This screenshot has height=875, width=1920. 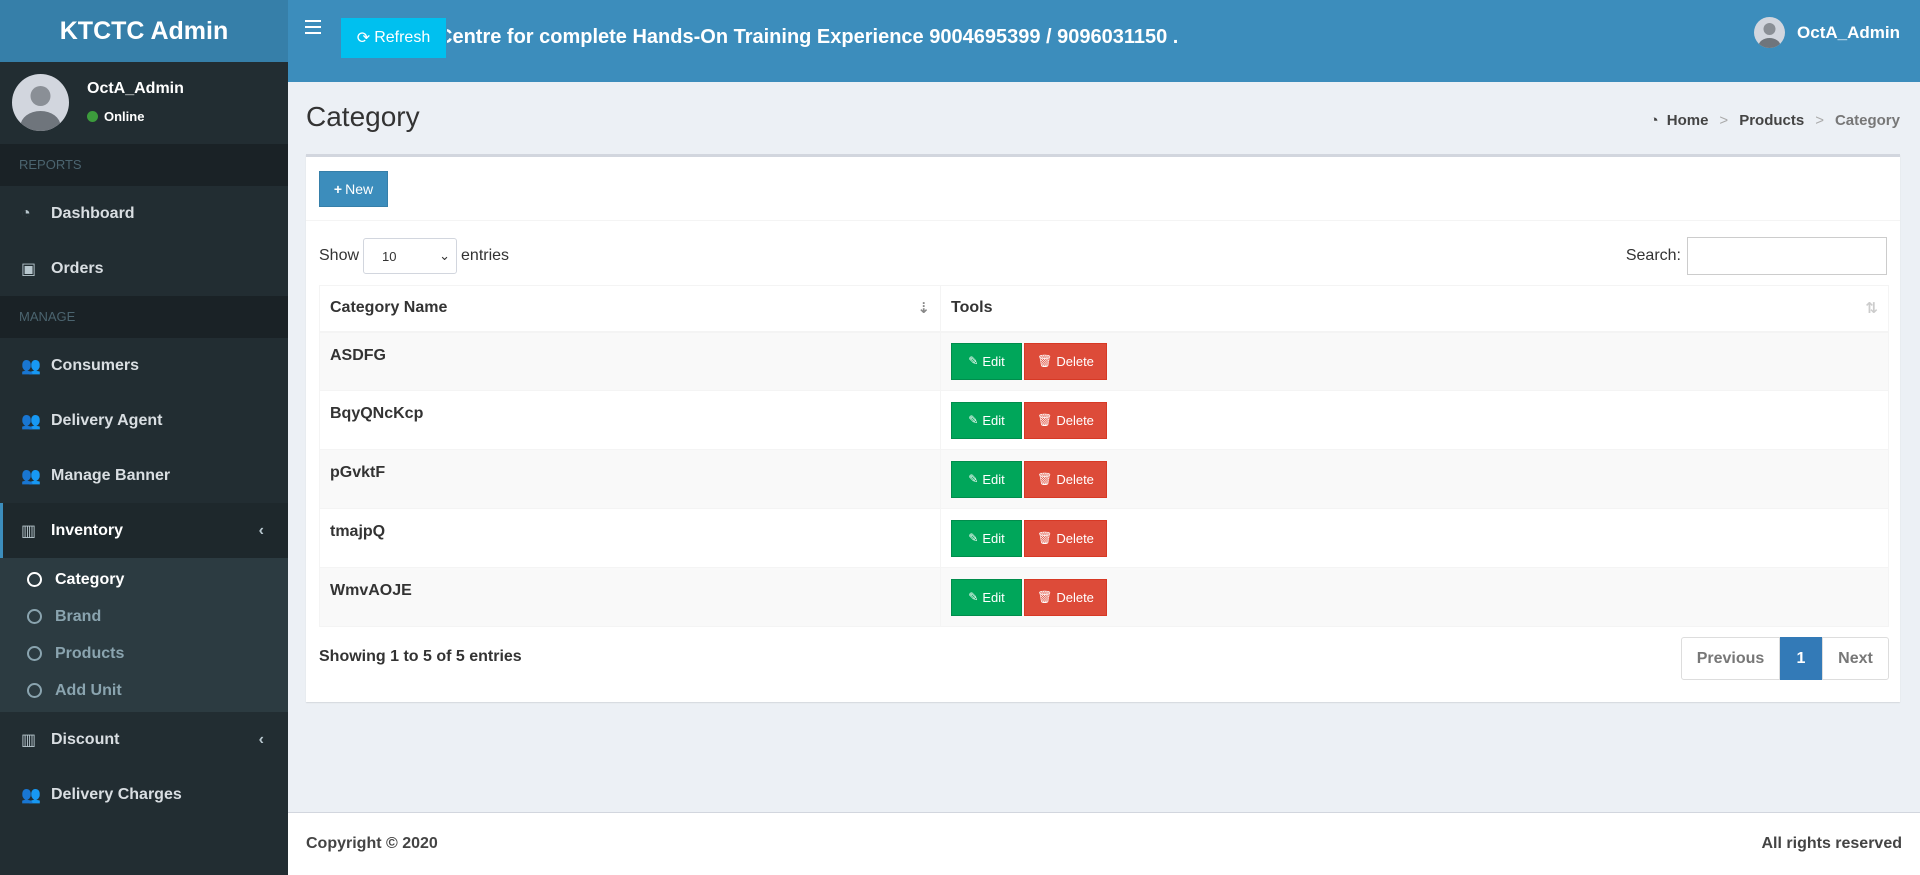 I want to click on edit-icon: ✎, so click(x=973, y=479).